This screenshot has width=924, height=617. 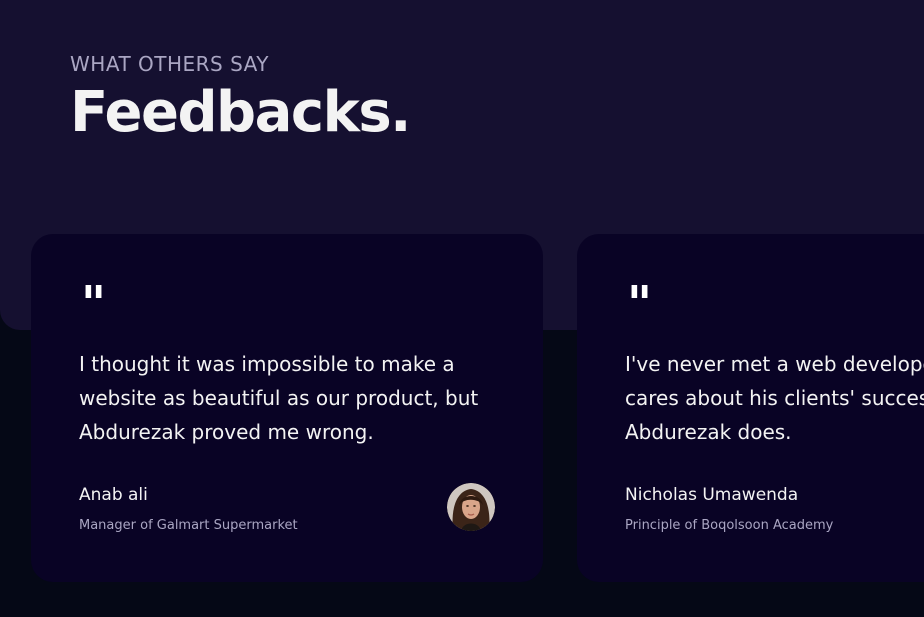 I want to click on reviewer-role: Principle of Boqolsoon Academy, so click(x=729, y=525).